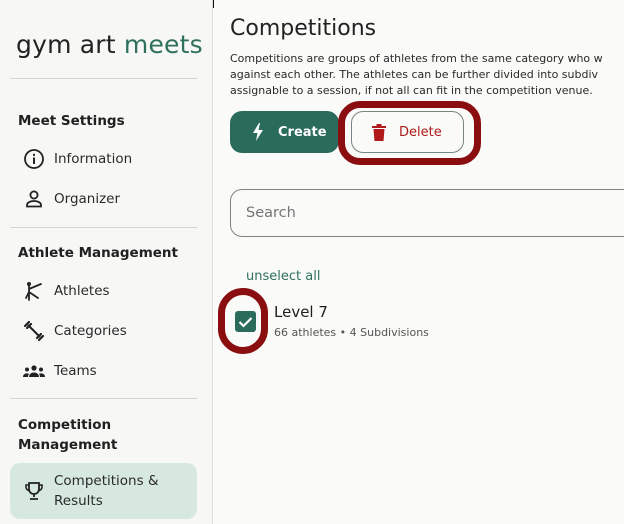  What do you see at coordinates (34, 331) in the screenshot?
I see `dumbbell-icon` at bounding box center [34, 331].